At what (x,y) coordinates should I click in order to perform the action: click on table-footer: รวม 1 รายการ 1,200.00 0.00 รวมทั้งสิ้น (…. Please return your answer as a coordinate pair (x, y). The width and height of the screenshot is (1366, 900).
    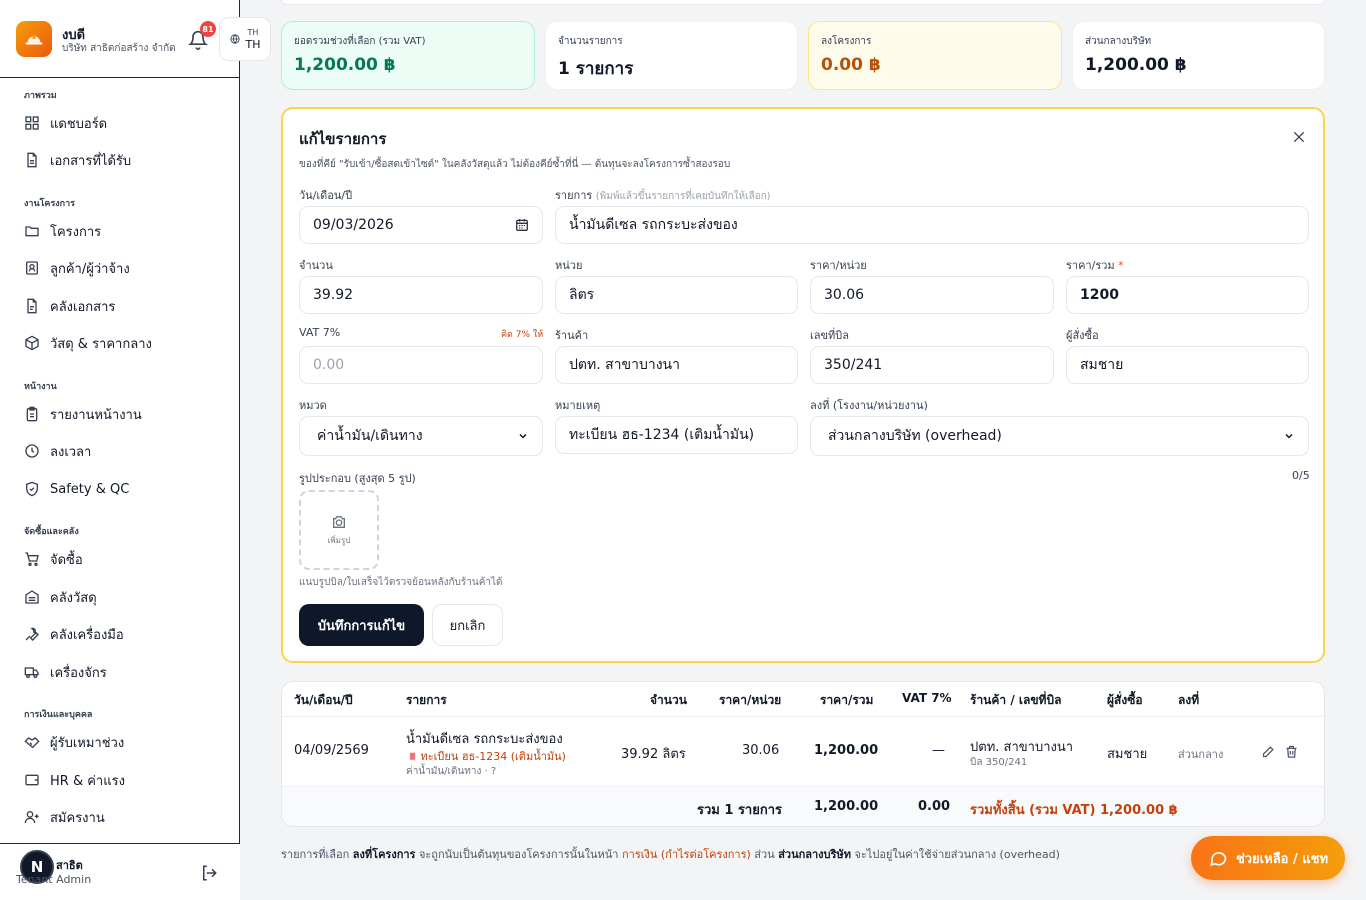
    Looking at the image, I should click on (803, 806).